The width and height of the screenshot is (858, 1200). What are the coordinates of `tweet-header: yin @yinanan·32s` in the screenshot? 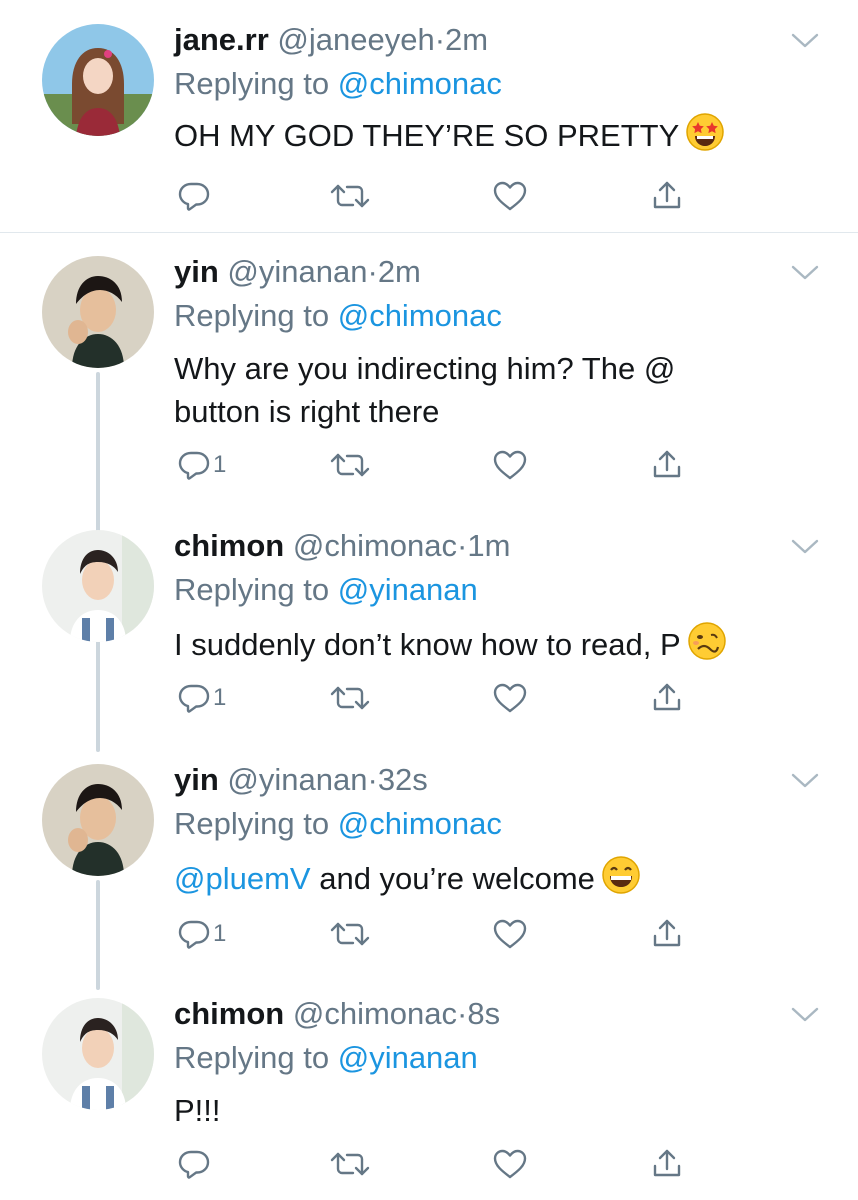 It's located at (301, 780).